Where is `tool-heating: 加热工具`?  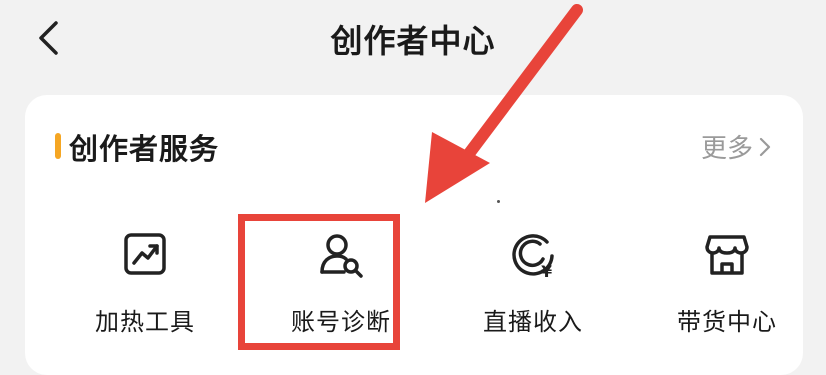
tool-heating: 加热工具 is located at coordinates (145, 290).